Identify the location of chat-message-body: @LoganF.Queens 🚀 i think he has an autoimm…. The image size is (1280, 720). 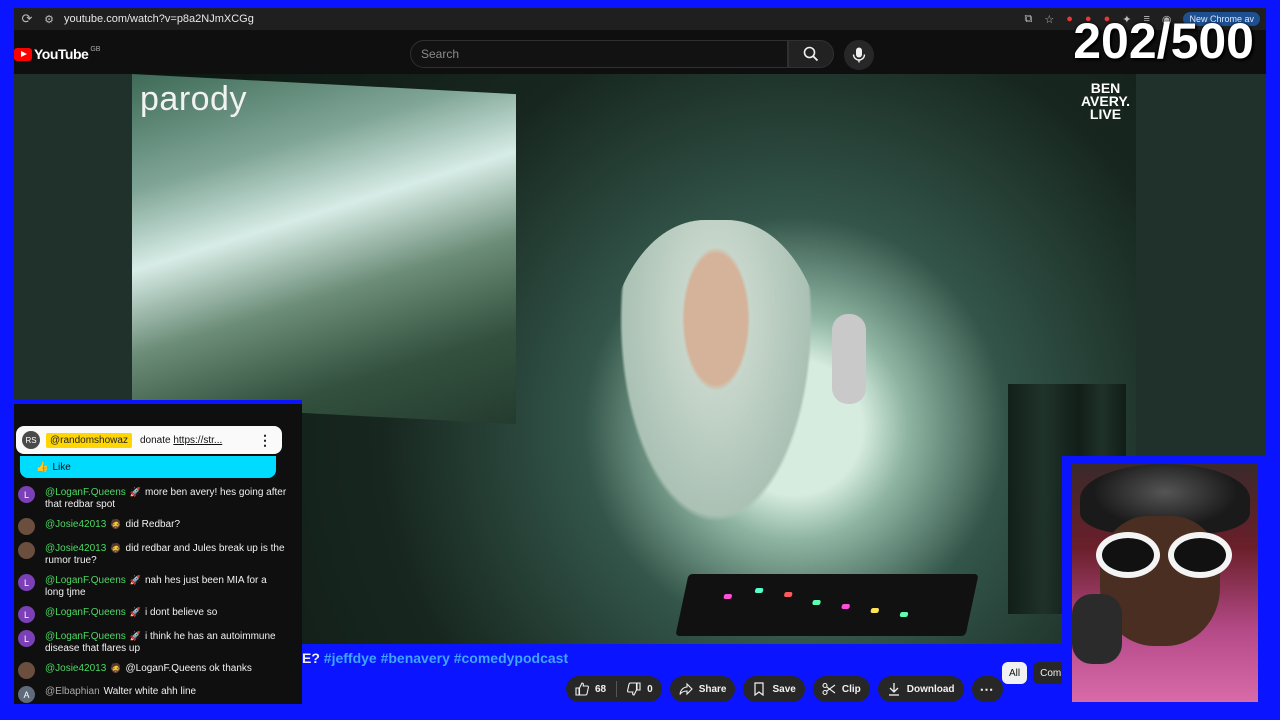
(166, 642).